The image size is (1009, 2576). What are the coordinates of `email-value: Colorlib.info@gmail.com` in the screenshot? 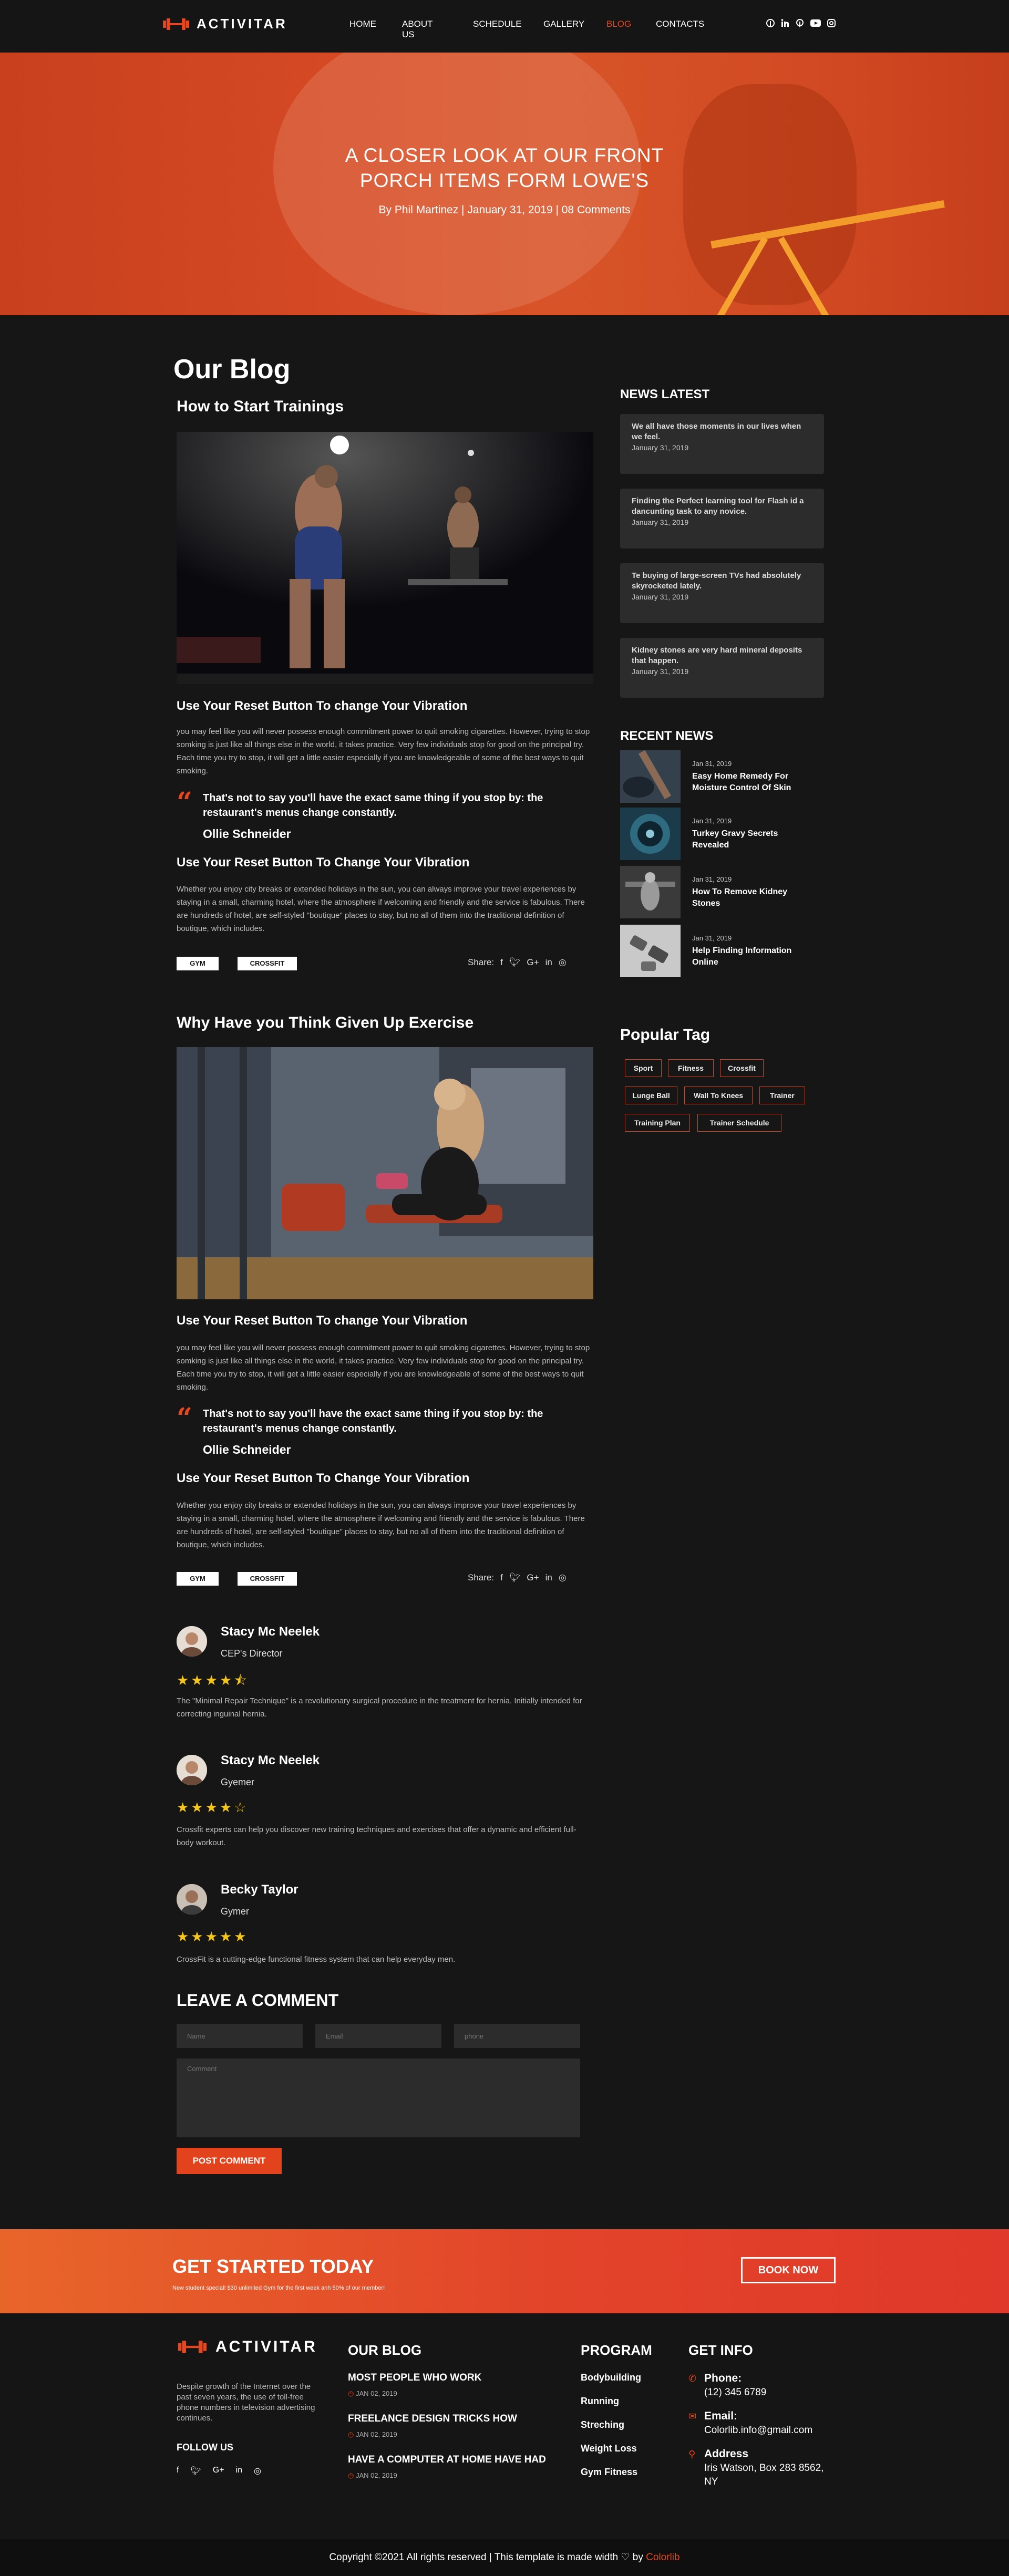 It's located at (758, 2430).